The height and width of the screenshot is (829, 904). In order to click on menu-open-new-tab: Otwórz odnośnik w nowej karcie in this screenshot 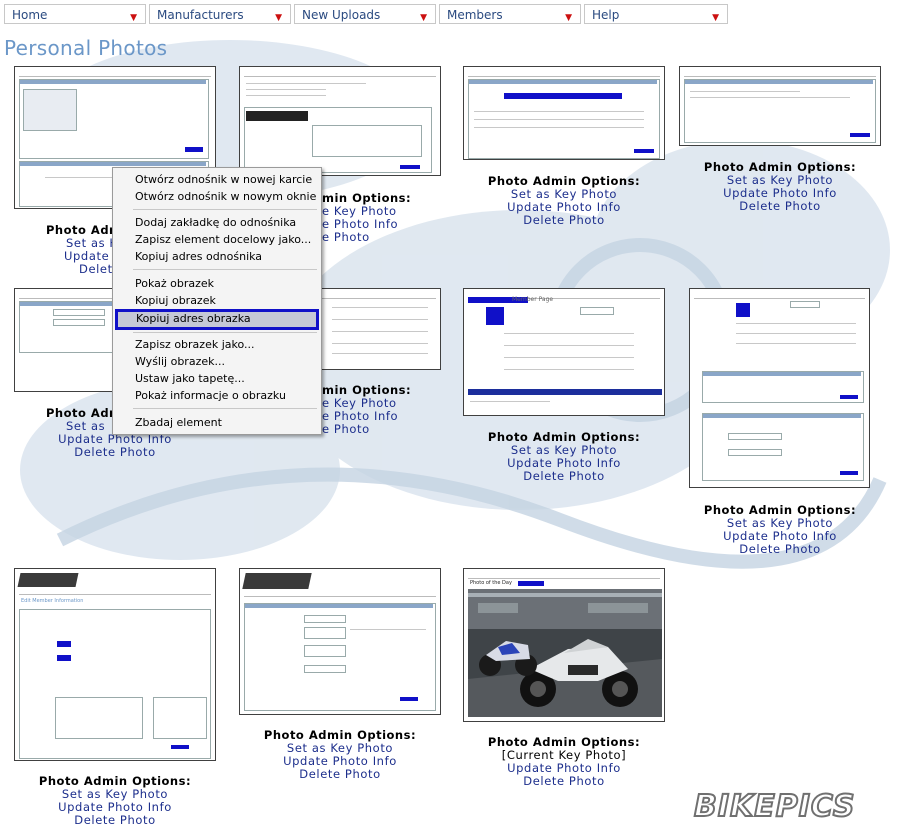, I will do `click(217, 179)`.